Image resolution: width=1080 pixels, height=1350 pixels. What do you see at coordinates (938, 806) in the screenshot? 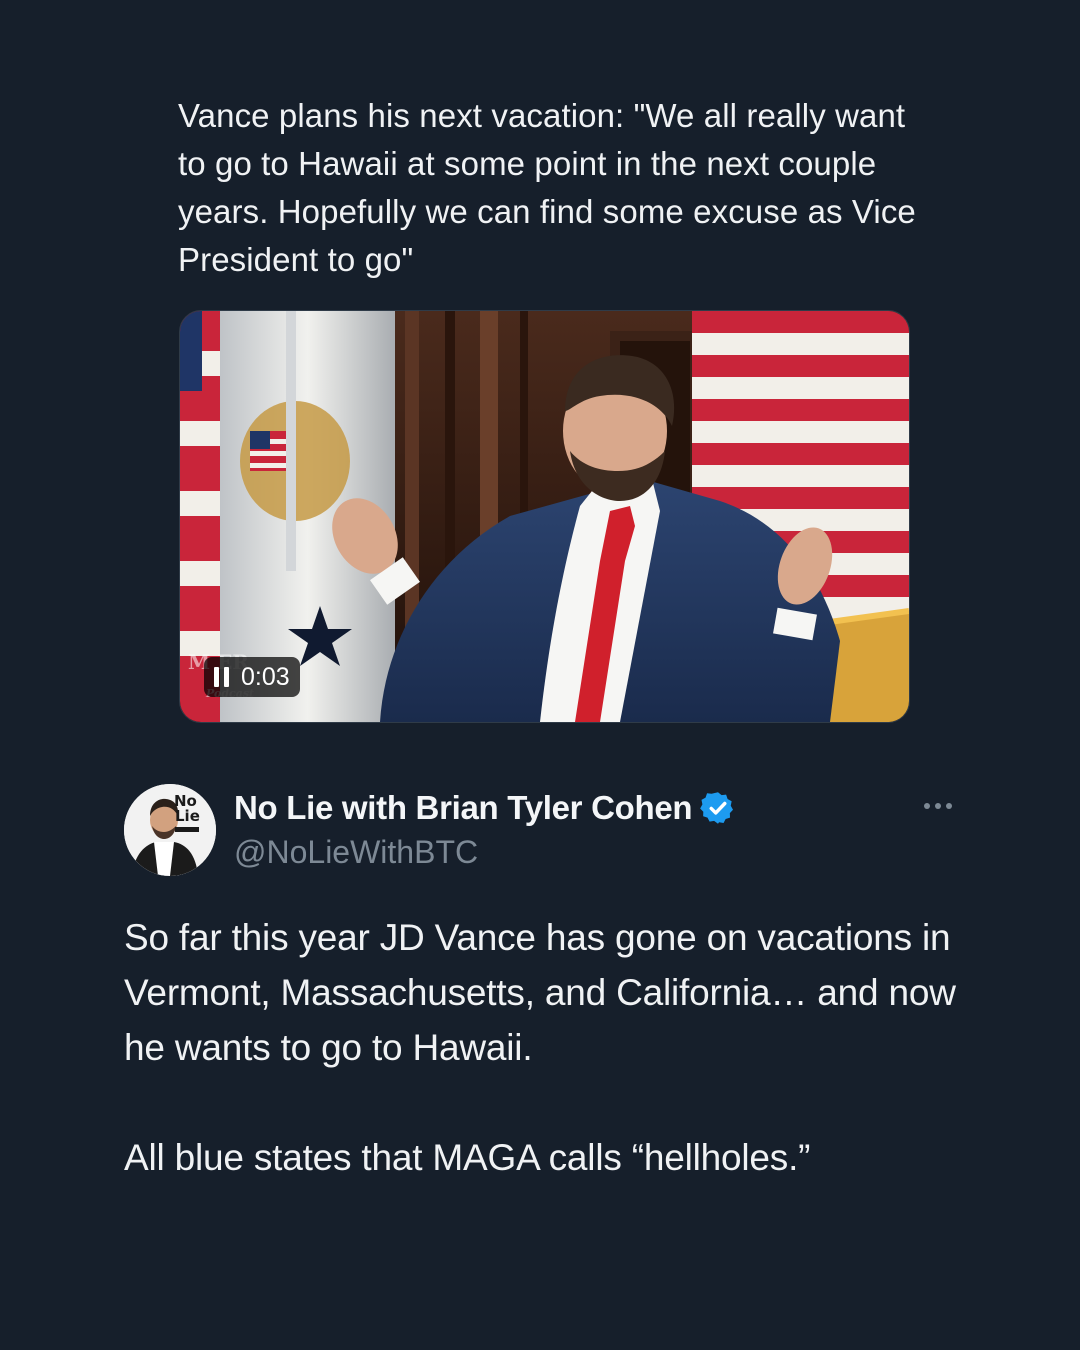
I see `more-horizontal-icon` at bounding box center [938, 806].